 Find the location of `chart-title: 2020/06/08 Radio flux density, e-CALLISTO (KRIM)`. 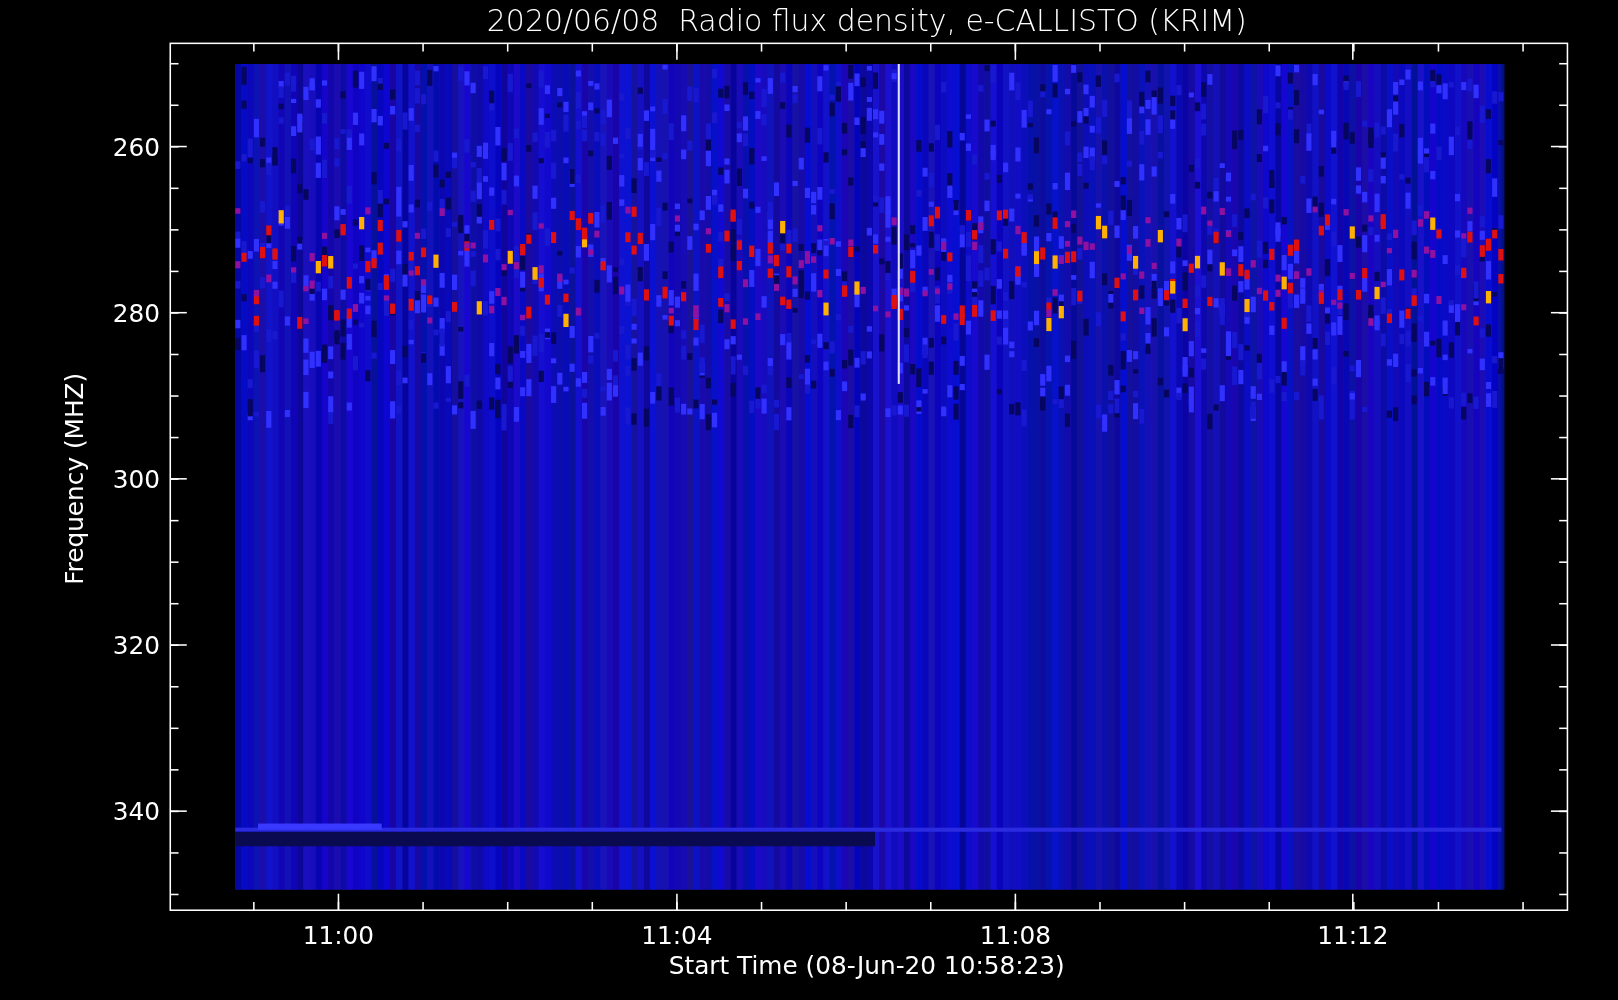

chart-title: 2020/06/08 Radio flux density, e-CALLISTO (KRIM) is located at coordinates (866, 20).